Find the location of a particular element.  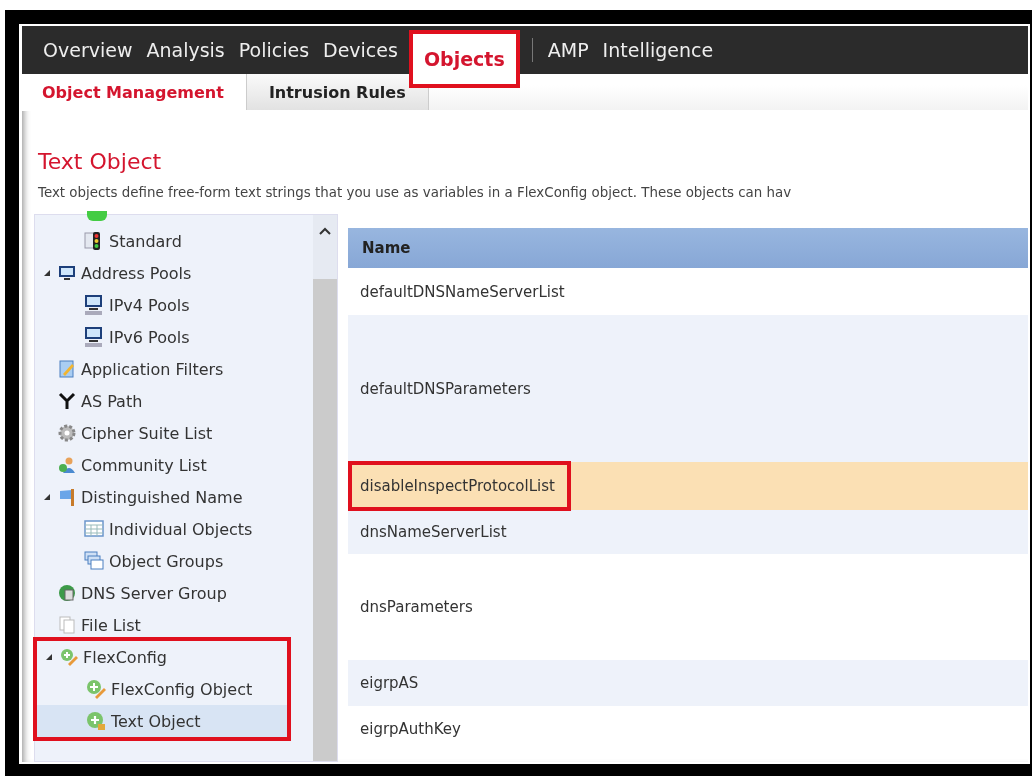

files-icon is located at coordinates (67, 625).